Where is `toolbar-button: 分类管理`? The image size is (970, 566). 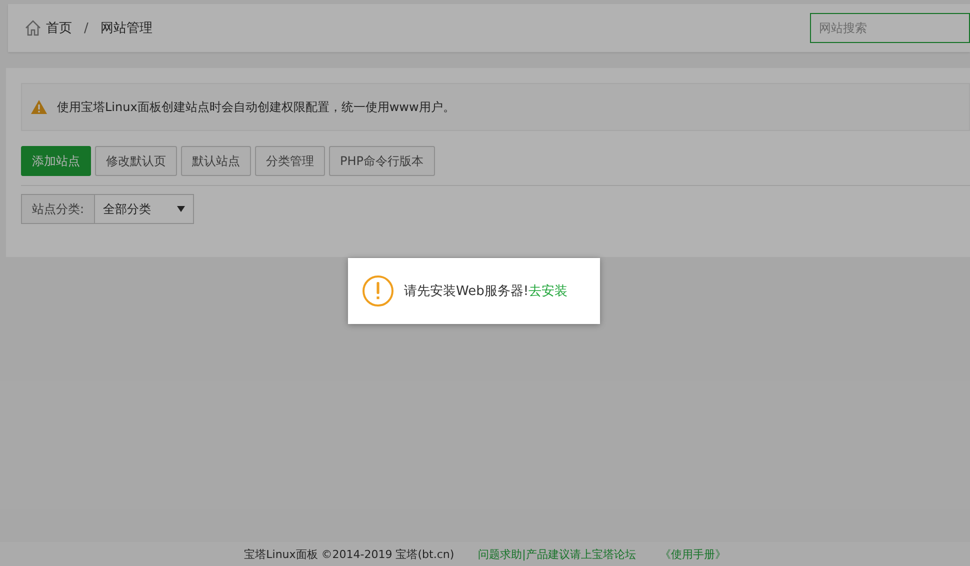
toolbar-button: 分类管理 is located at coordinates (290, 161).